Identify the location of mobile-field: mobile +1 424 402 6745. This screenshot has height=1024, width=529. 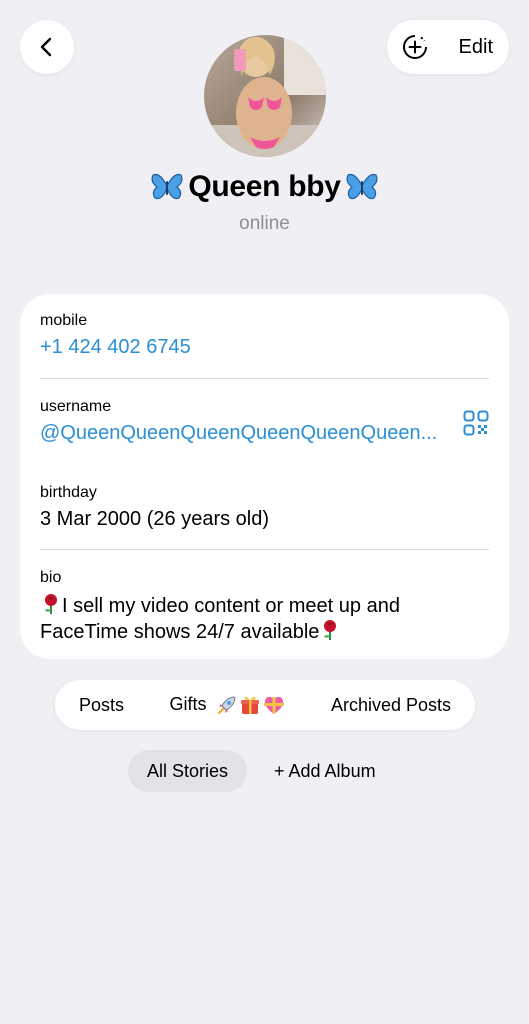
(264, 335).